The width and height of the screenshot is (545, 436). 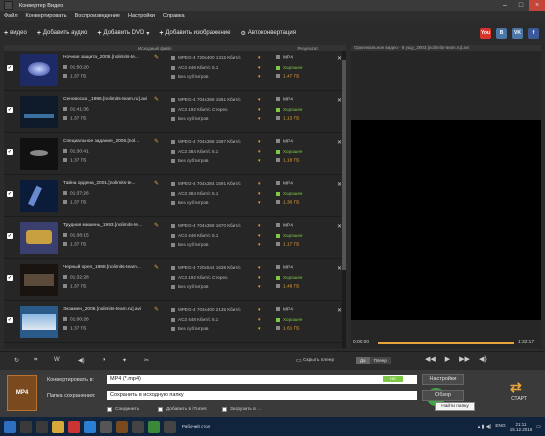 I want to click on app-taskbar-icon, so click(x=106, y=426).